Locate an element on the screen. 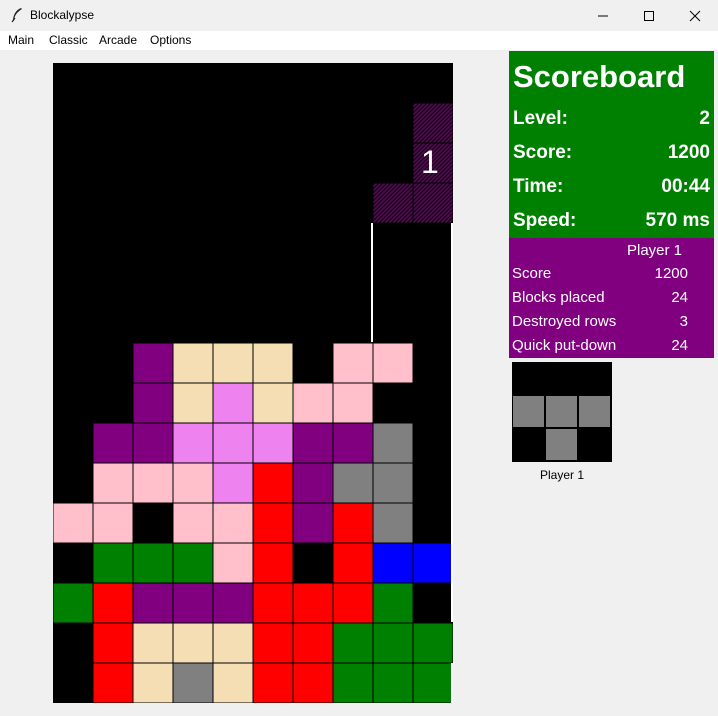 This screenshot has width=718, height=716. menu-main: Main is located at coordinates (21, 40).